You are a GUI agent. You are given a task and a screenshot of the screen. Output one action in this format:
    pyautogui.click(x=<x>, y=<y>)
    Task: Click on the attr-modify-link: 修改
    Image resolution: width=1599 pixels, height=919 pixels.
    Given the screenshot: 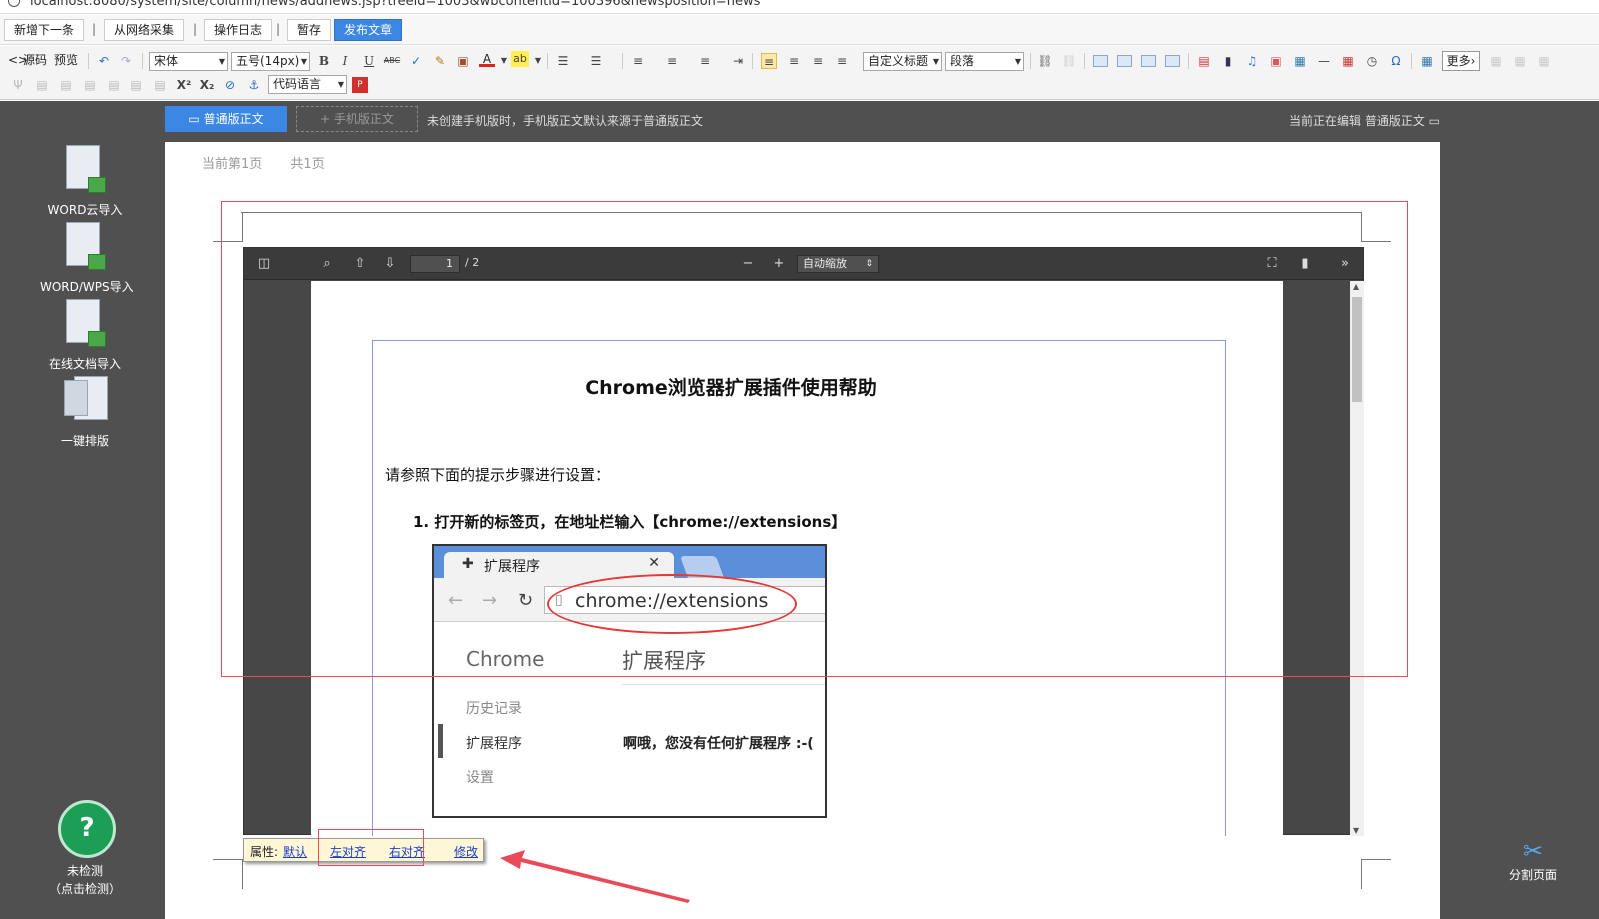 What is the action you would take?
    pyautogui.click(x=466, y=851)
    